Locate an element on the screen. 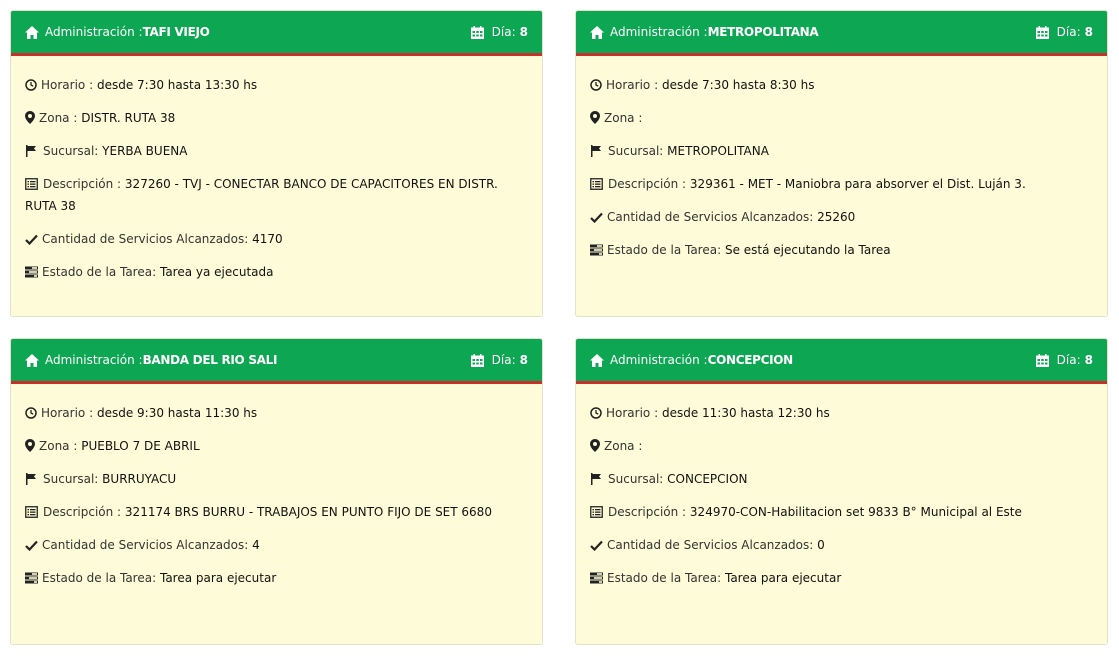  horario-value: desde 7:30 hasta 8:30 hs is located at coordinates (738, 85).